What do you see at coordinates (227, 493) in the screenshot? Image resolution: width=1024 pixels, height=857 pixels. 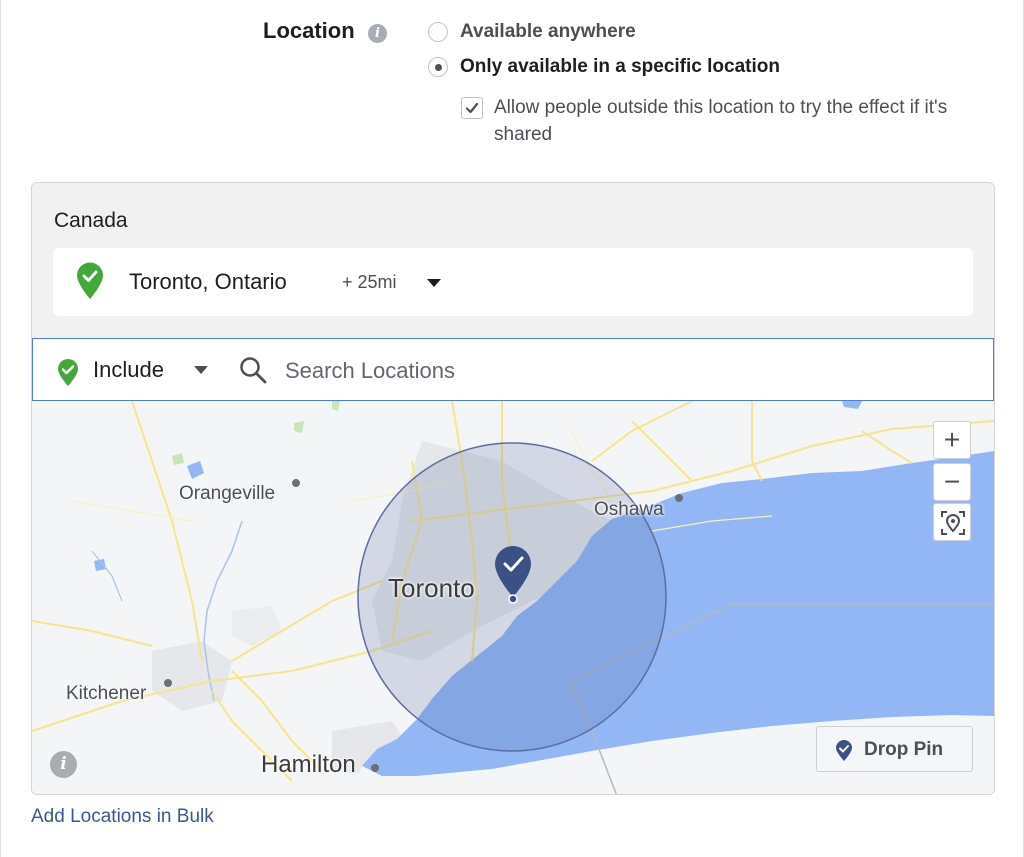 I see `map-label-orangeville: Orangeville` at bounding box center [227, 493].